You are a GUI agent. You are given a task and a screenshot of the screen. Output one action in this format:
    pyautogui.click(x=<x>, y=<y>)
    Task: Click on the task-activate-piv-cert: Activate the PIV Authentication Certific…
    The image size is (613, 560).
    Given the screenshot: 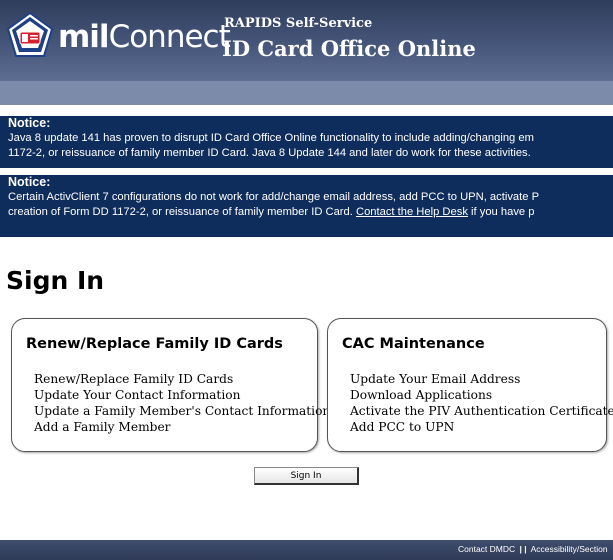 What is the action you would take?
    pyautogui.click(x=481, y=411)
    